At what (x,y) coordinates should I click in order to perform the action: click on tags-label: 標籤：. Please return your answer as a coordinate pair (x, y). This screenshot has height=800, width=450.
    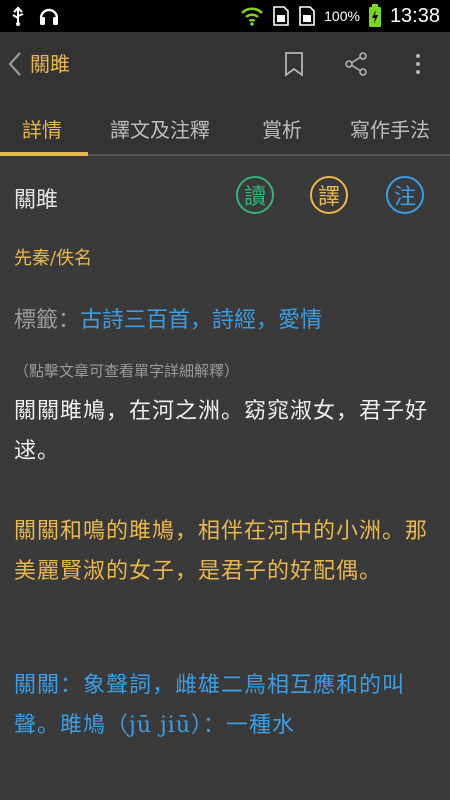
    Looking at the image, I should click on (47, 320).